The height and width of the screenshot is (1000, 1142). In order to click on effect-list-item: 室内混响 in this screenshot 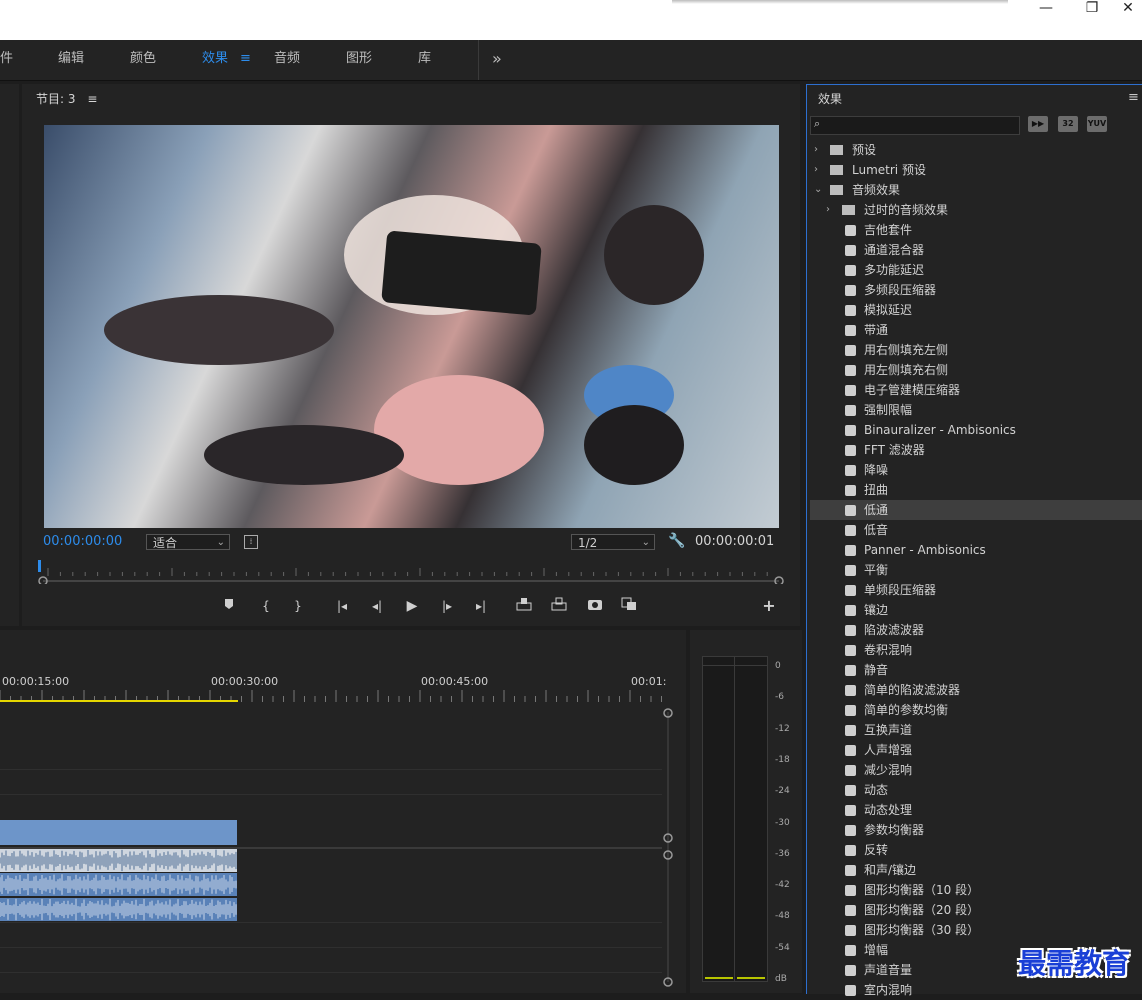, I will do `click(976, 990)`.